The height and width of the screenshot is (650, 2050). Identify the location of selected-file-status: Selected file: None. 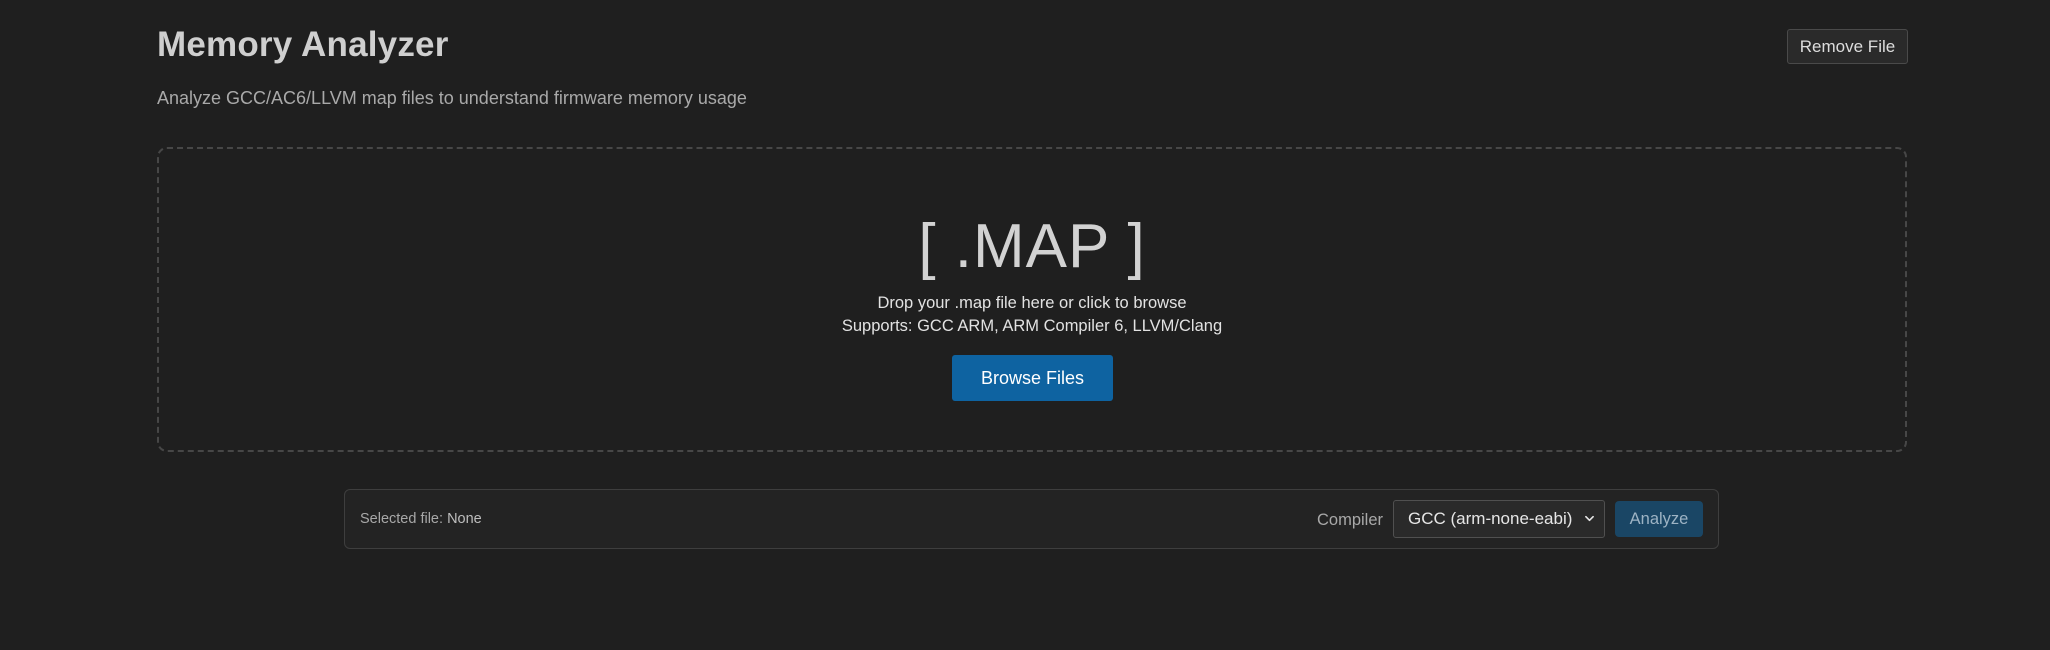
(421, 519).